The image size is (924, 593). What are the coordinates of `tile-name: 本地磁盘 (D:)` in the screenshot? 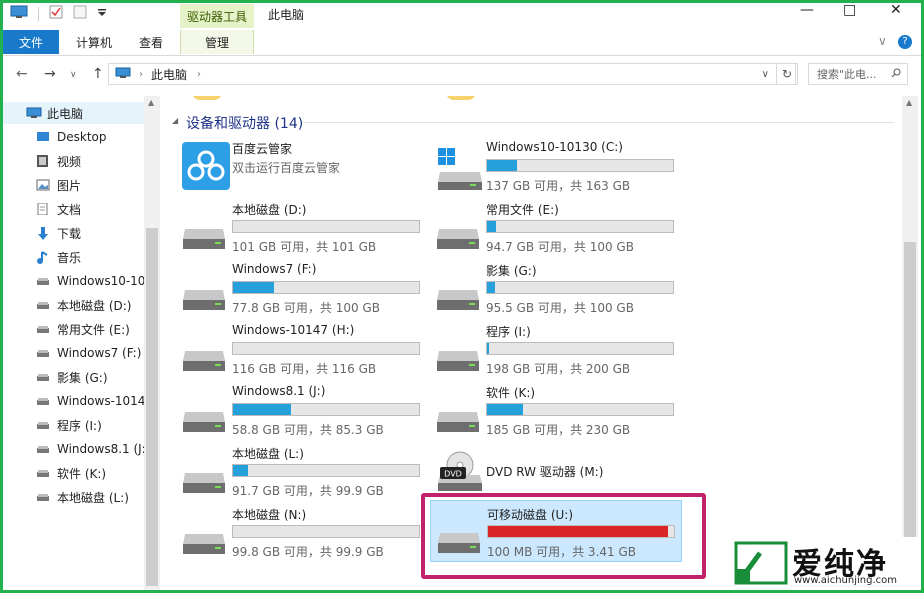 It's located at (269, 210).